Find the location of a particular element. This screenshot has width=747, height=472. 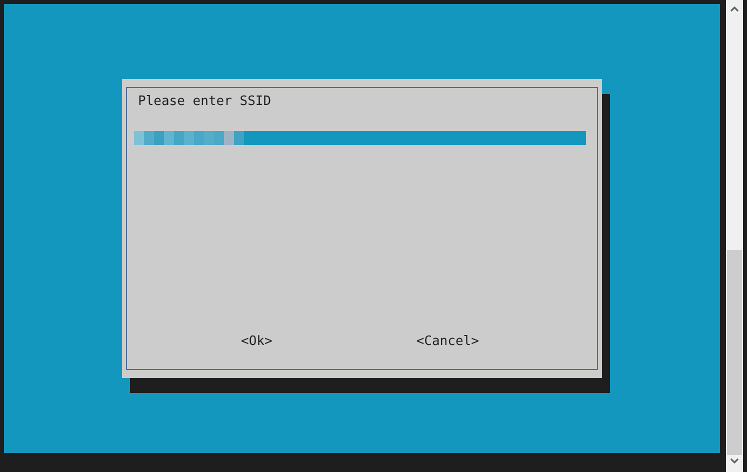

dialog-button: <Ok> is located at coordinates (256, 341).